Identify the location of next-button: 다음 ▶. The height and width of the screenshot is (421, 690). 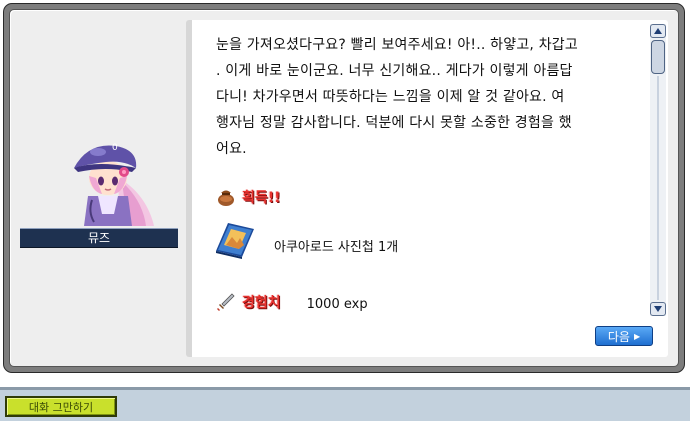
(624, 336).